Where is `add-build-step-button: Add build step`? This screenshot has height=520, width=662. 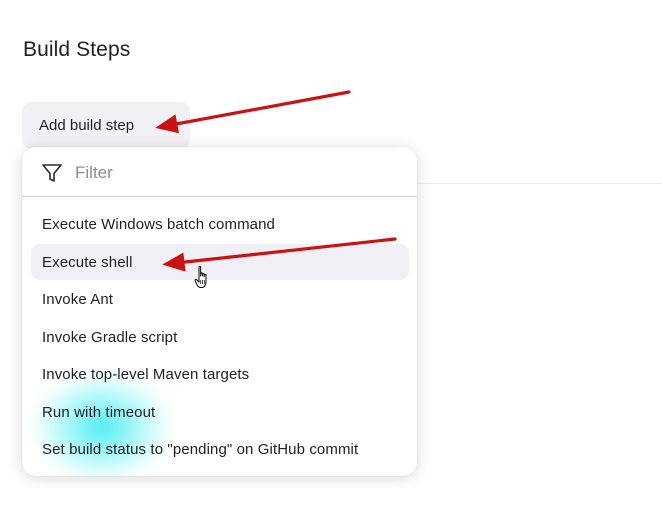
add-build-step-button: Add build step is located at coordinates (106, 125).